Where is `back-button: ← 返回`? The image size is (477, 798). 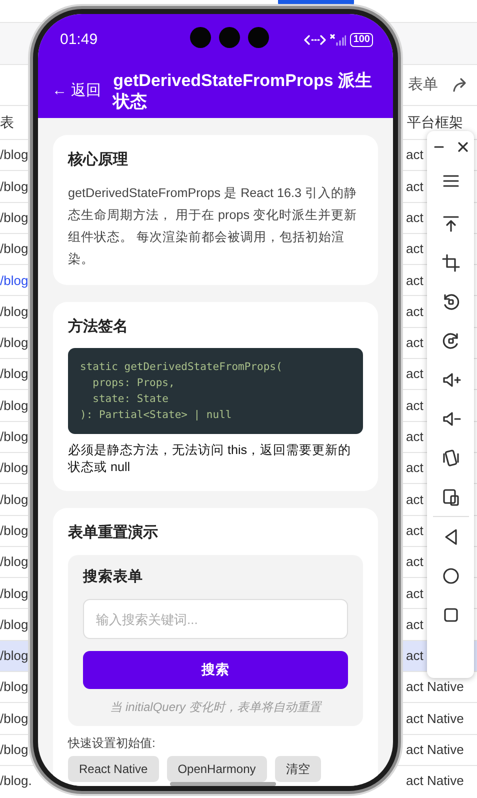
back-button: ← 返回 is located at coordinates (77, 91).